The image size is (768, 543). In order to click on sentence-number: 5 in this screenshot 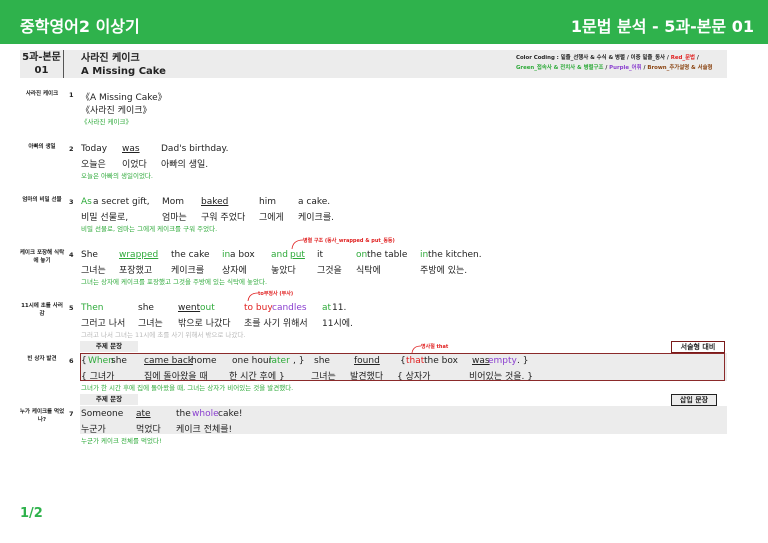, I will do `click(71, 308)`.